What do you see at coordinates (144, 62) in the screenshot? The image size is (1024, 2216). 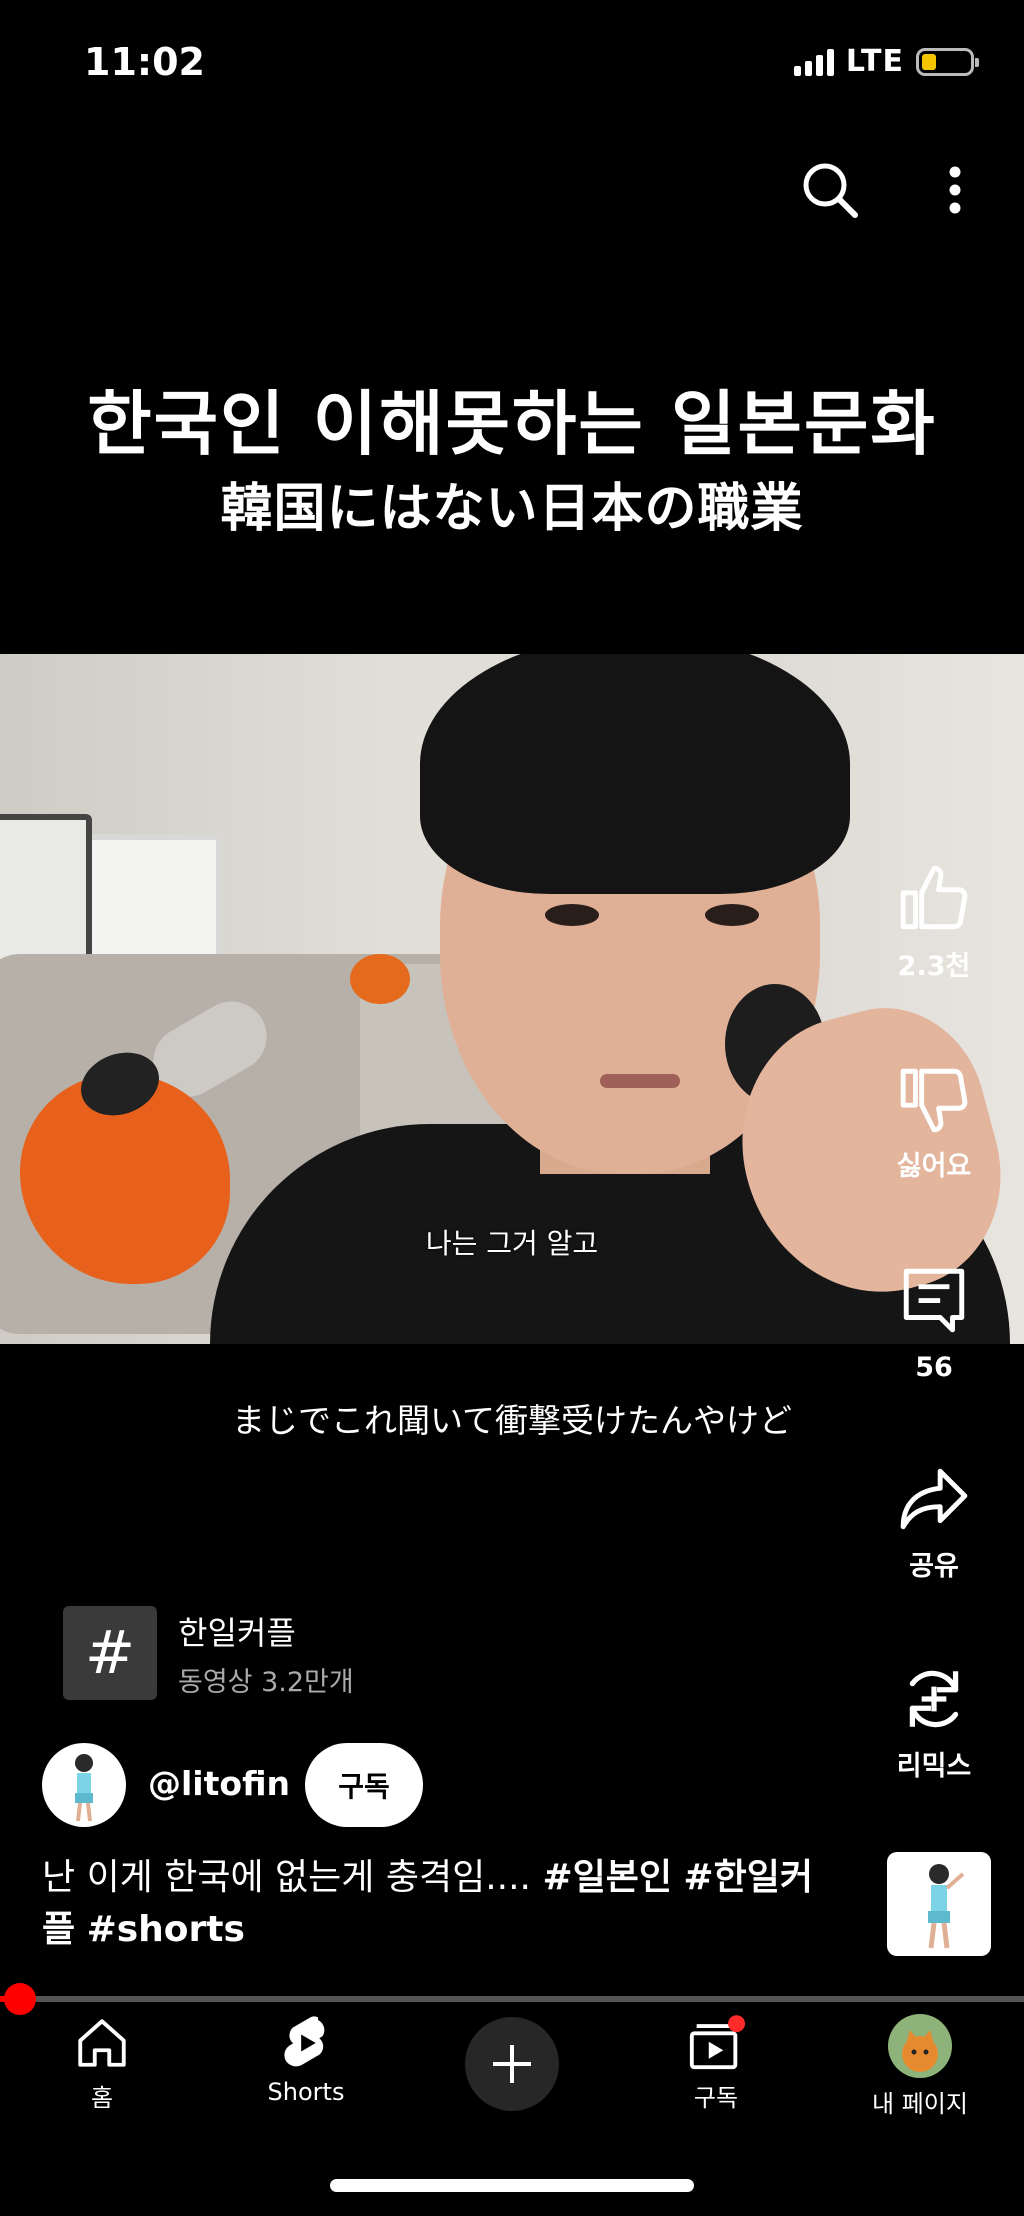 I see `status-time: 11:02` at bounding box center [144, 62].